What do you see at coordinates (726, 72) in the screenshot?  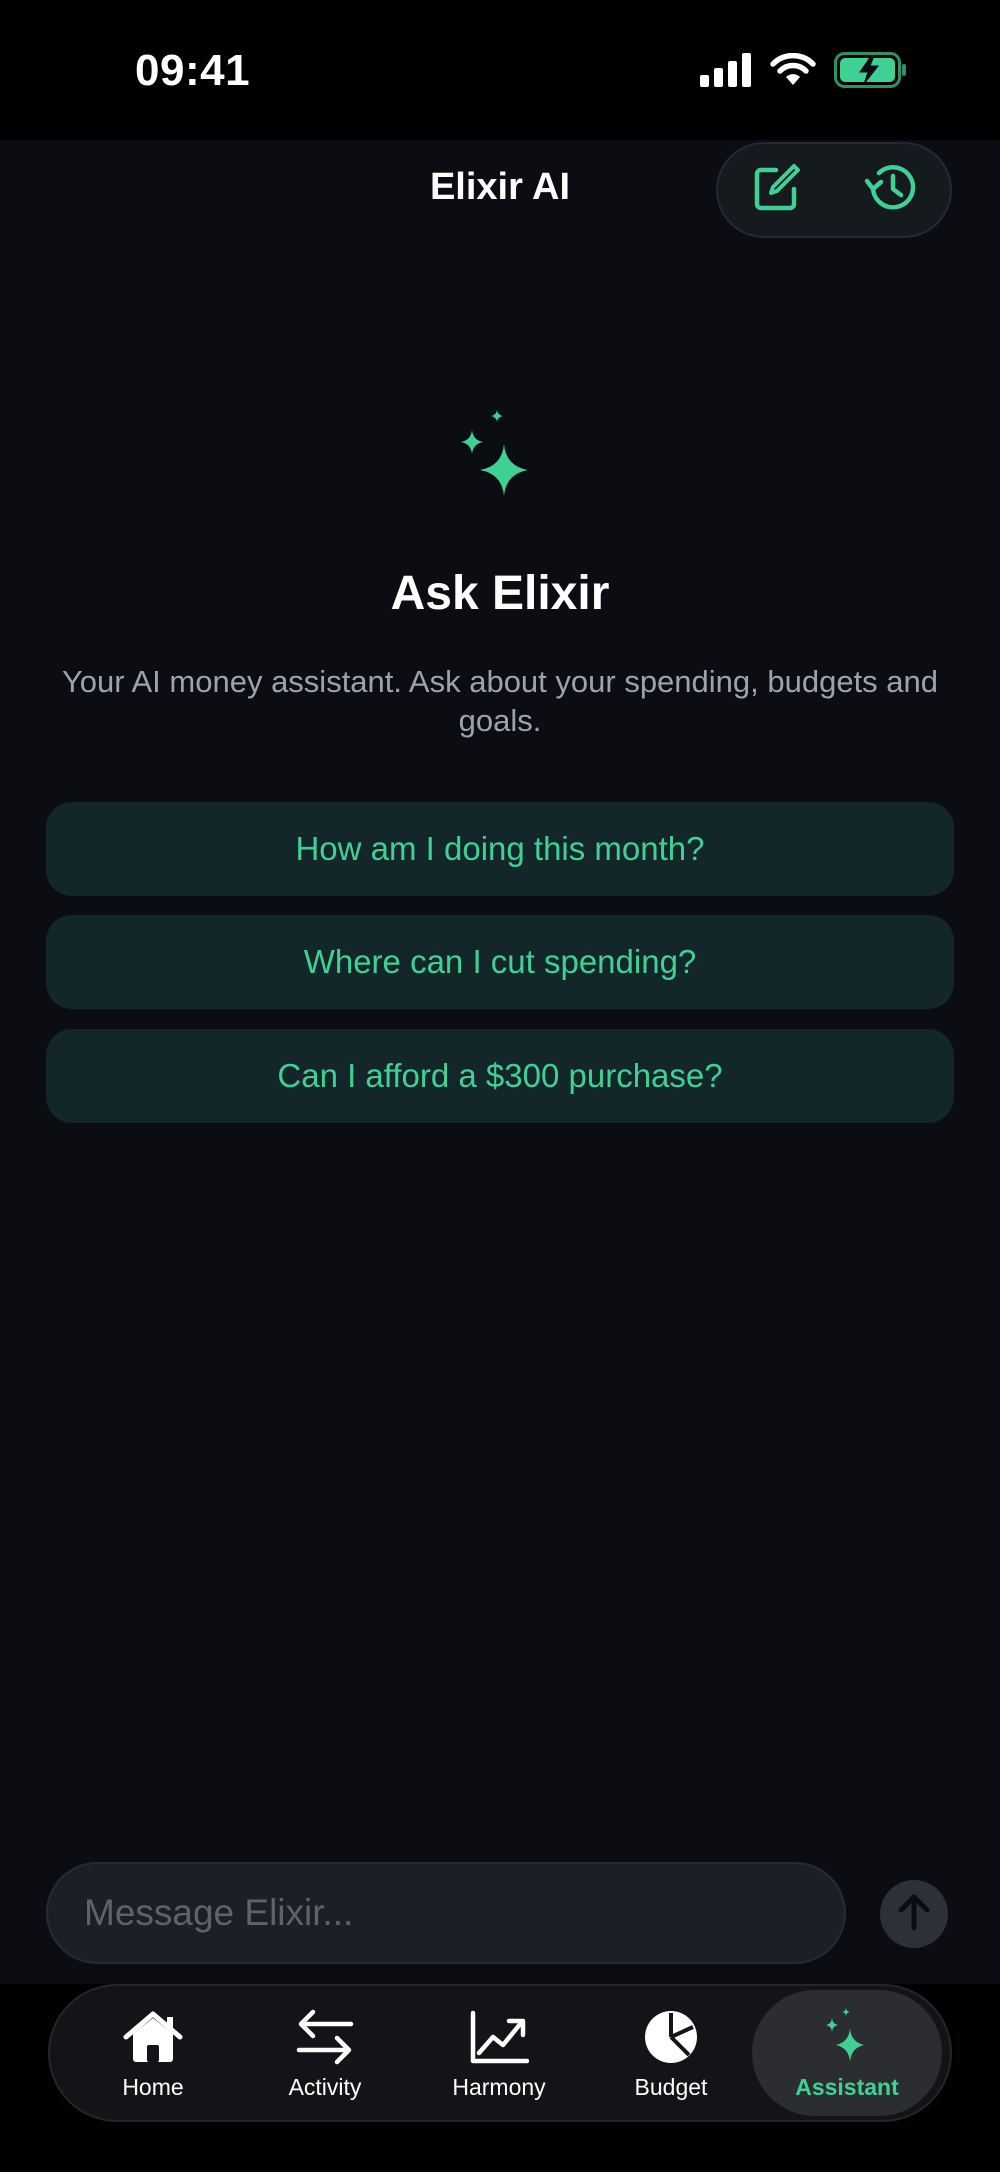 I see `signal-icon` at bounding box center [726, 72].